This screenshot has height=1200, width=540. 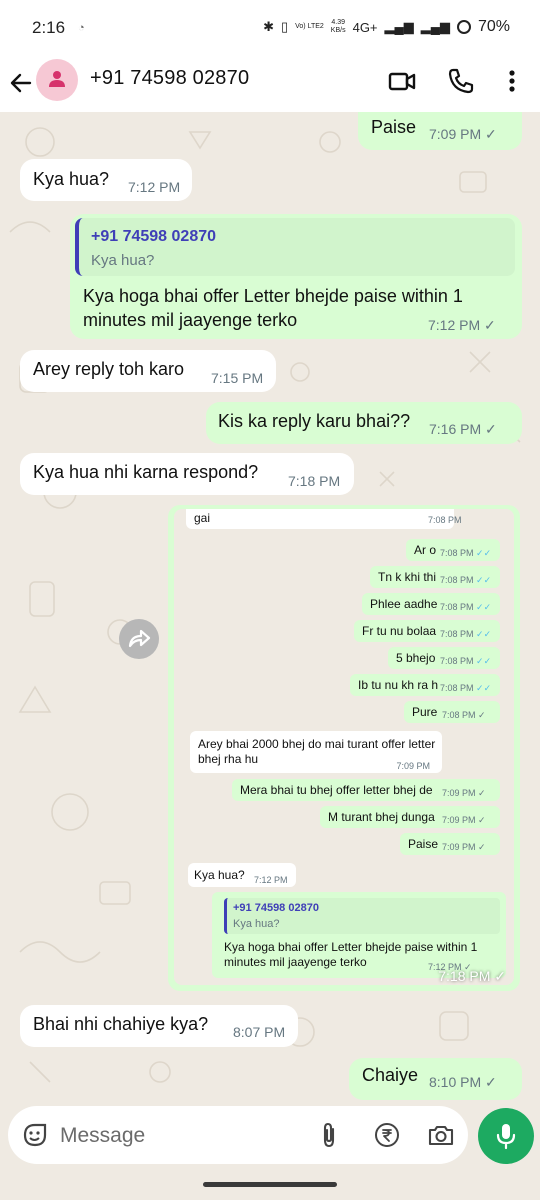 What do you see at coordinates (416, 658) in the screenshot?
I see `mini-text: 5 bhejo` at bounding box center [416, 658].